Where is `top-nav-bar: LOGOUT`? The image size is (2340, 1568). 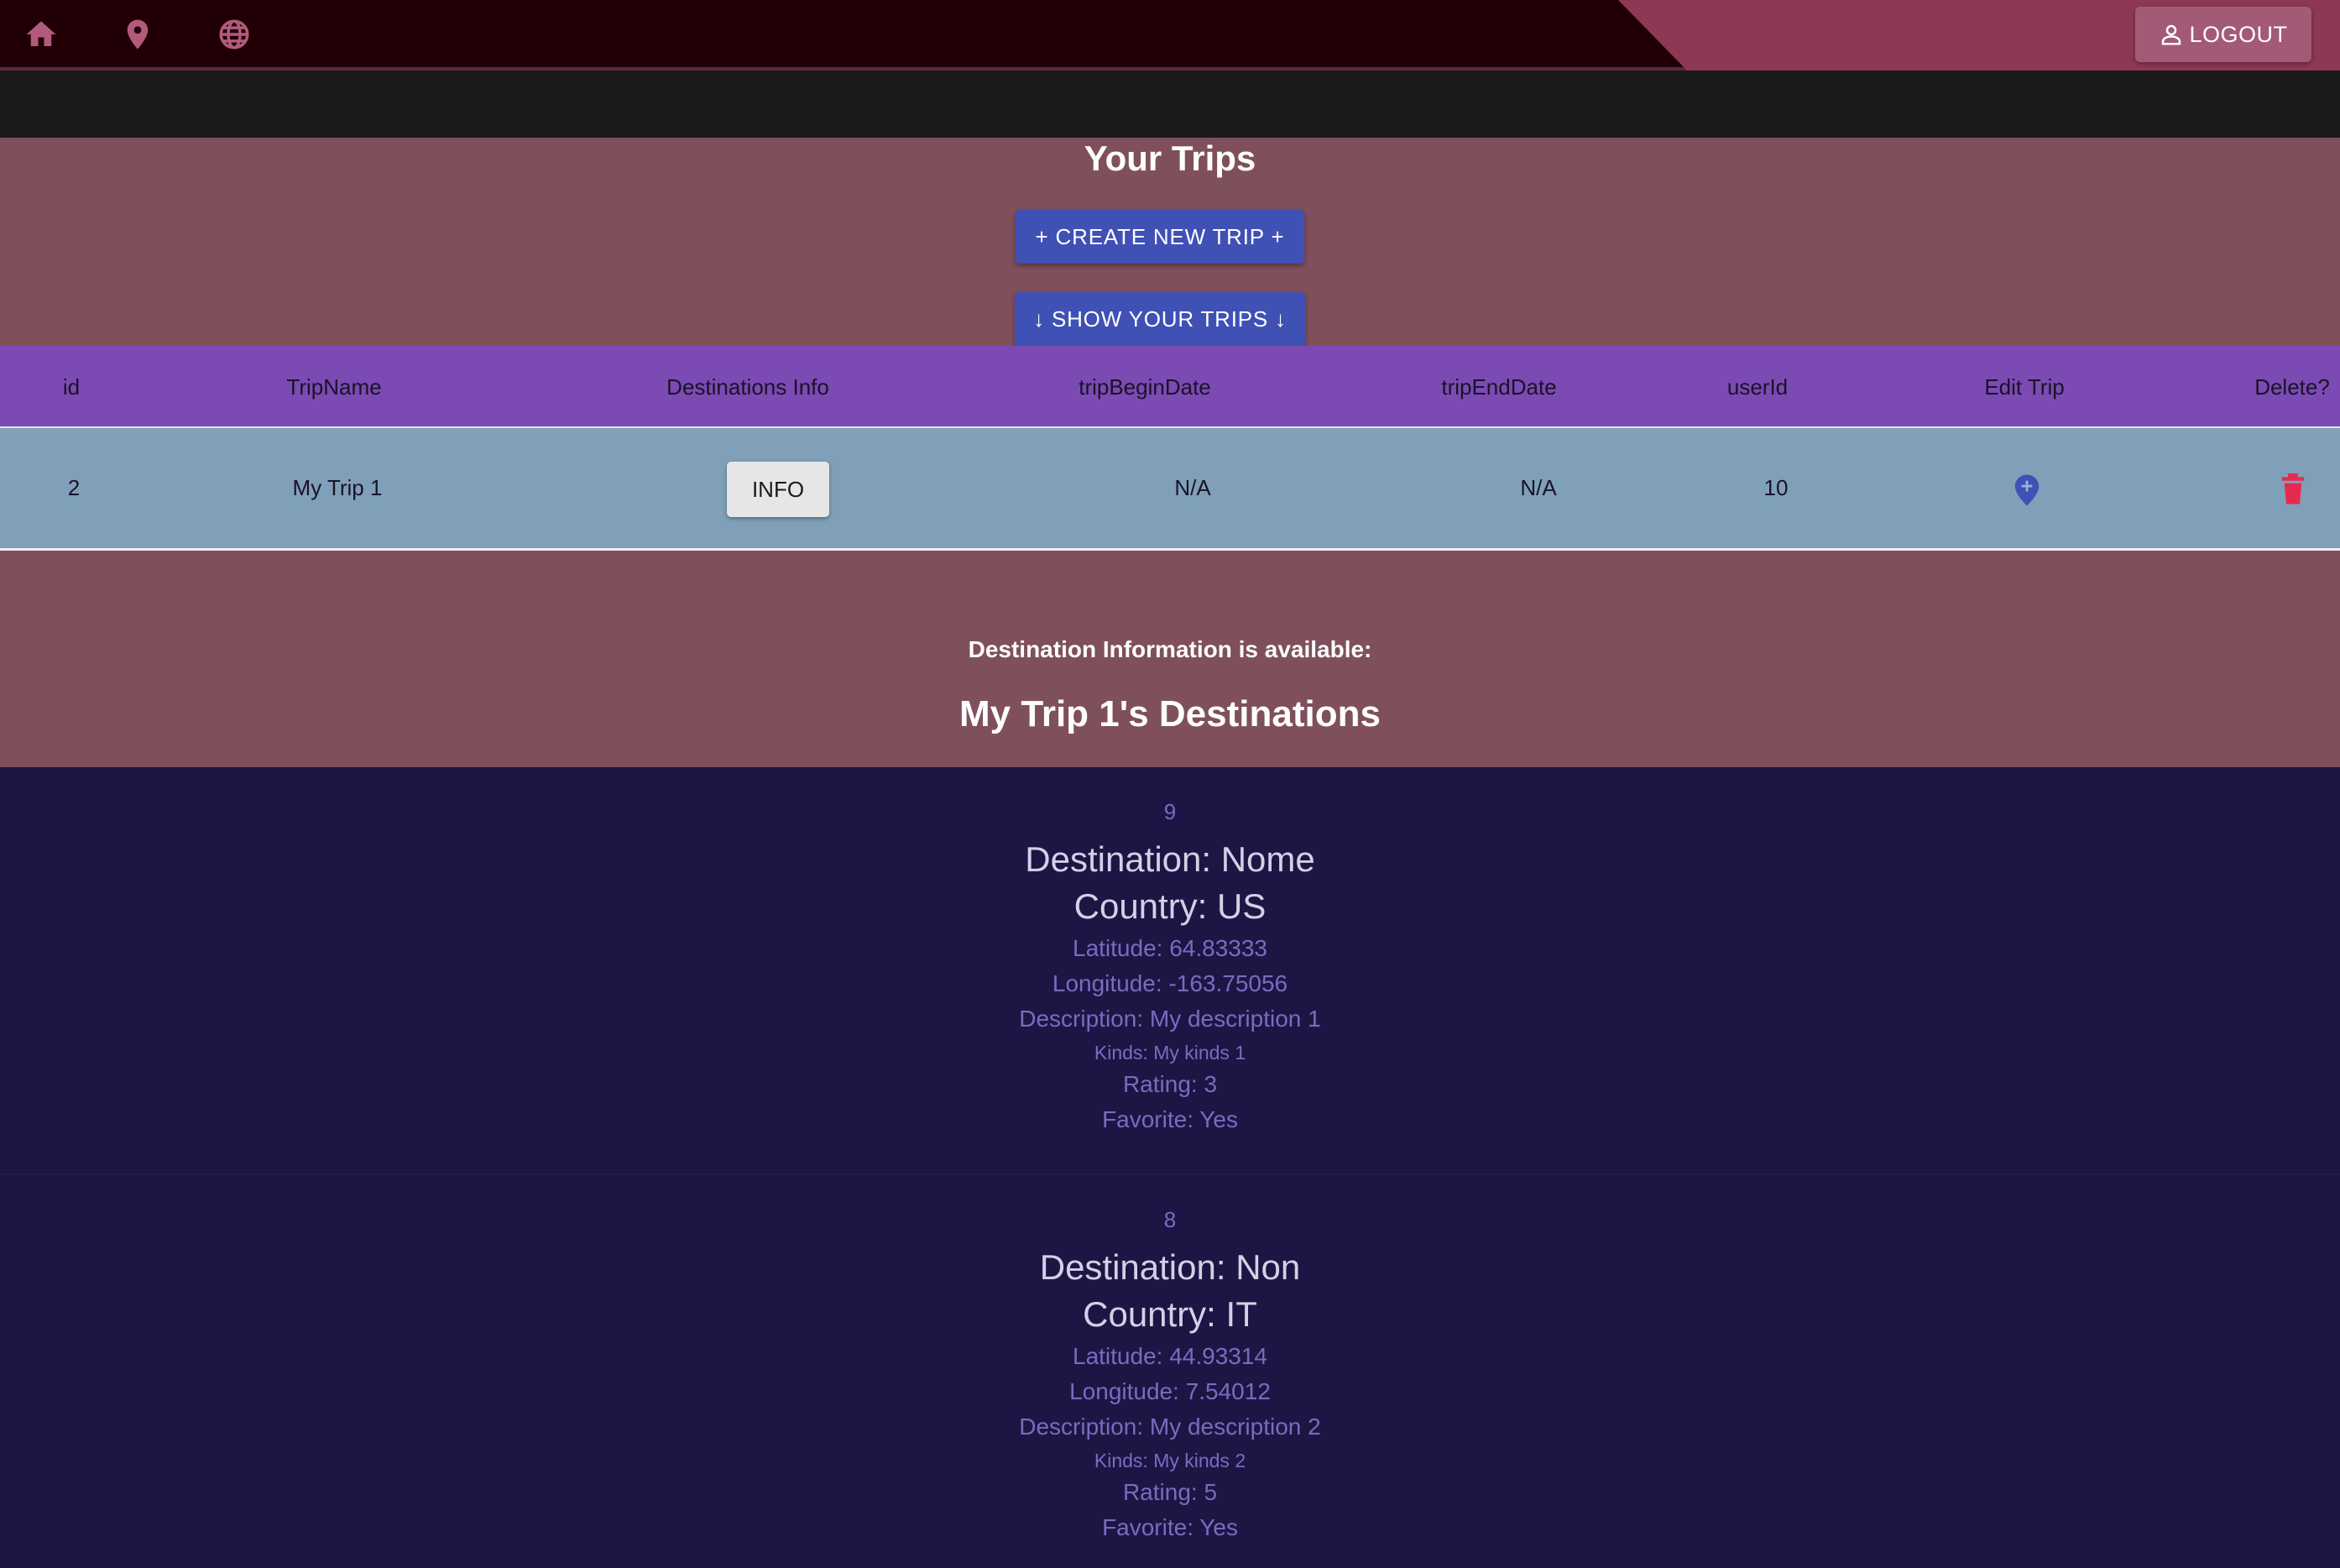
top-nav-bar: LOGOUT is located at coordinates (1170, 35).